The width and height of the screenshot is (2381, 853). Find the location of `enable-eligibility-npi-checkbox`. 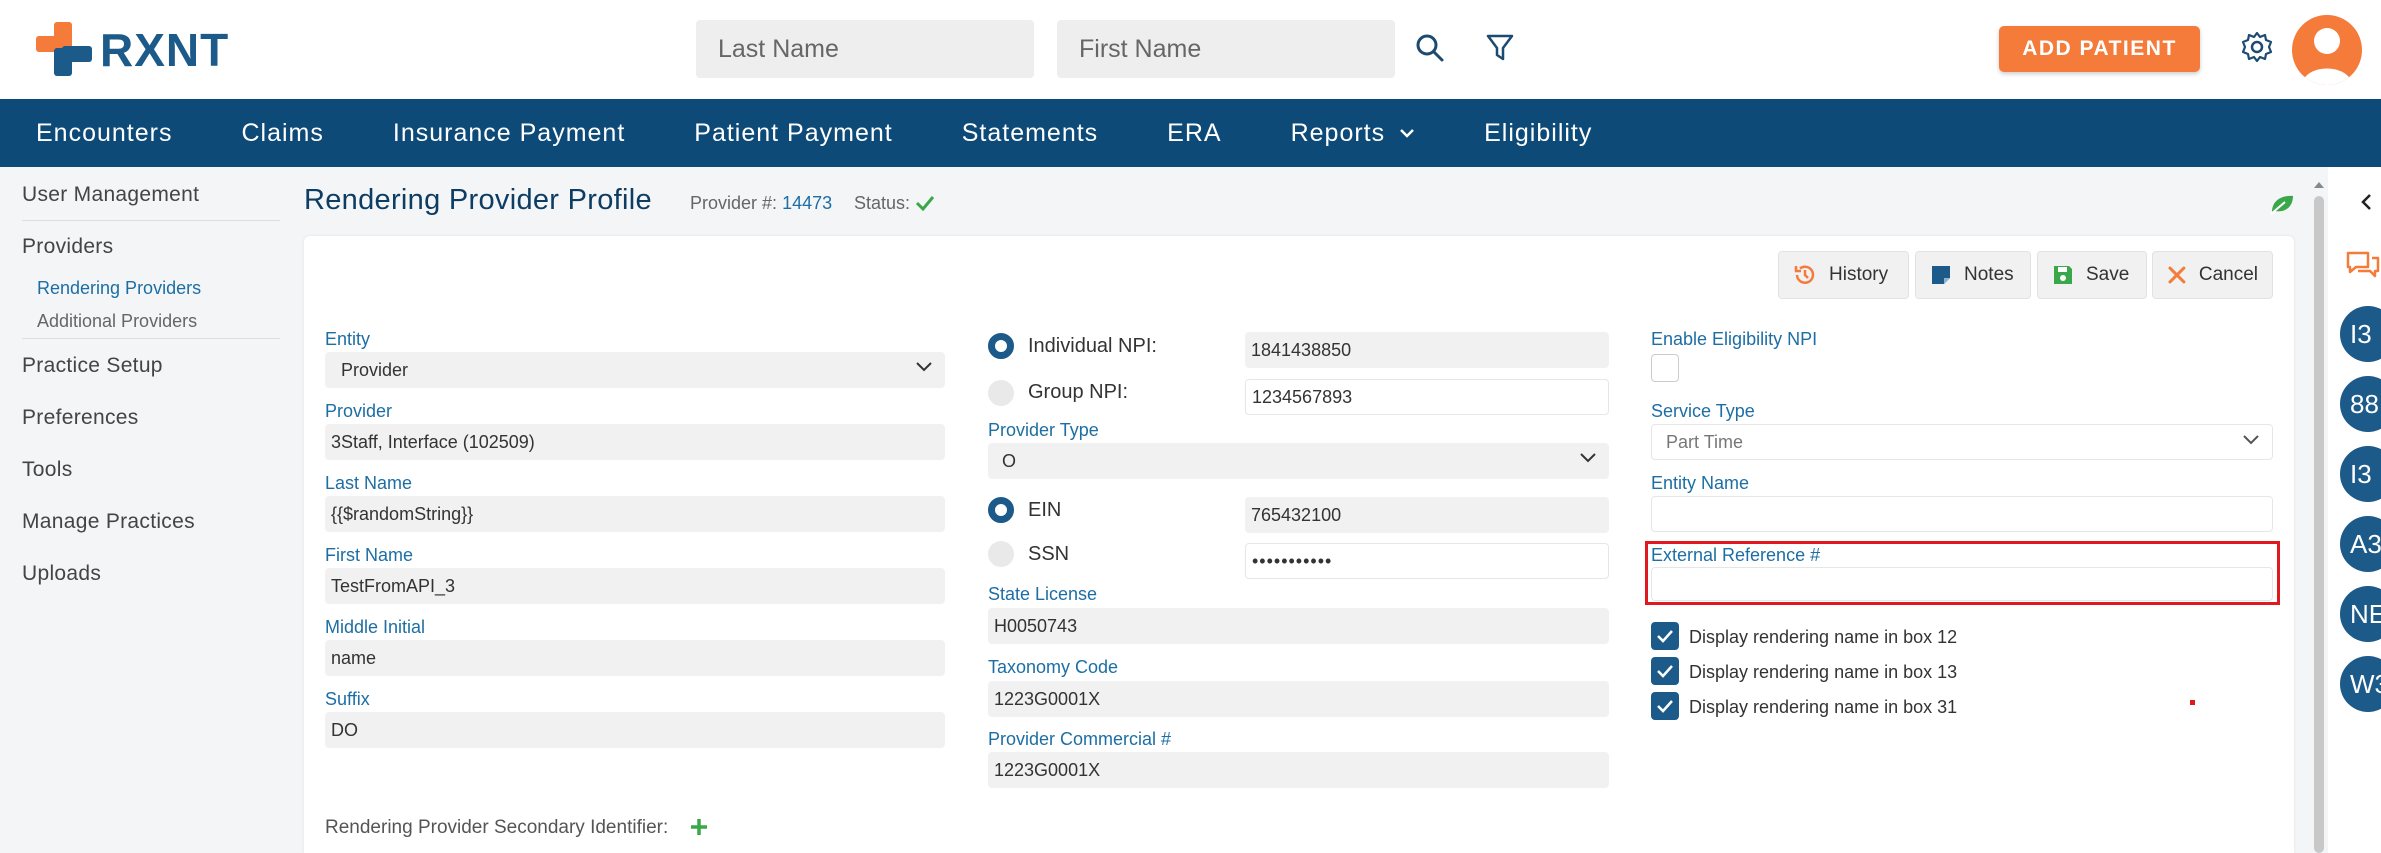

enable-eligibility-npi-checkbox is located at coordinates (1665, 368).